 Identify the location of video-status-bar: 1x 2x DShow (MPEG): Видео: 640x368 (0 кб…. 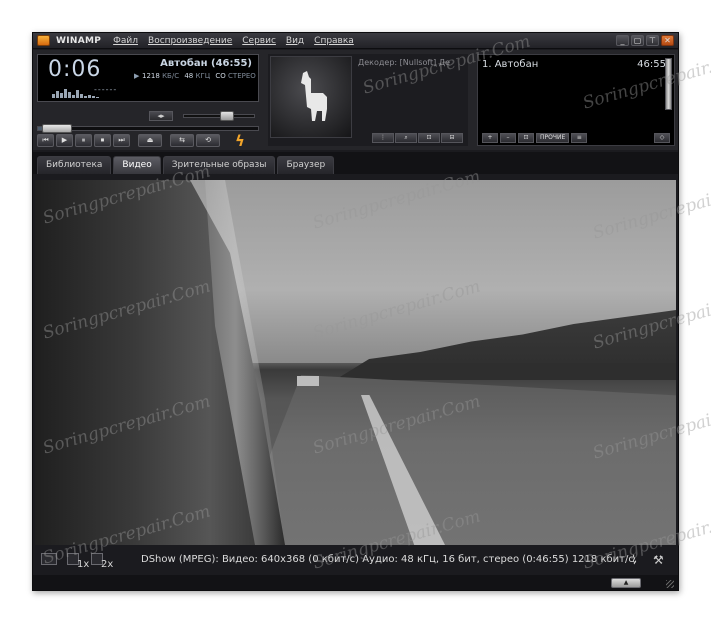
(355, 561).